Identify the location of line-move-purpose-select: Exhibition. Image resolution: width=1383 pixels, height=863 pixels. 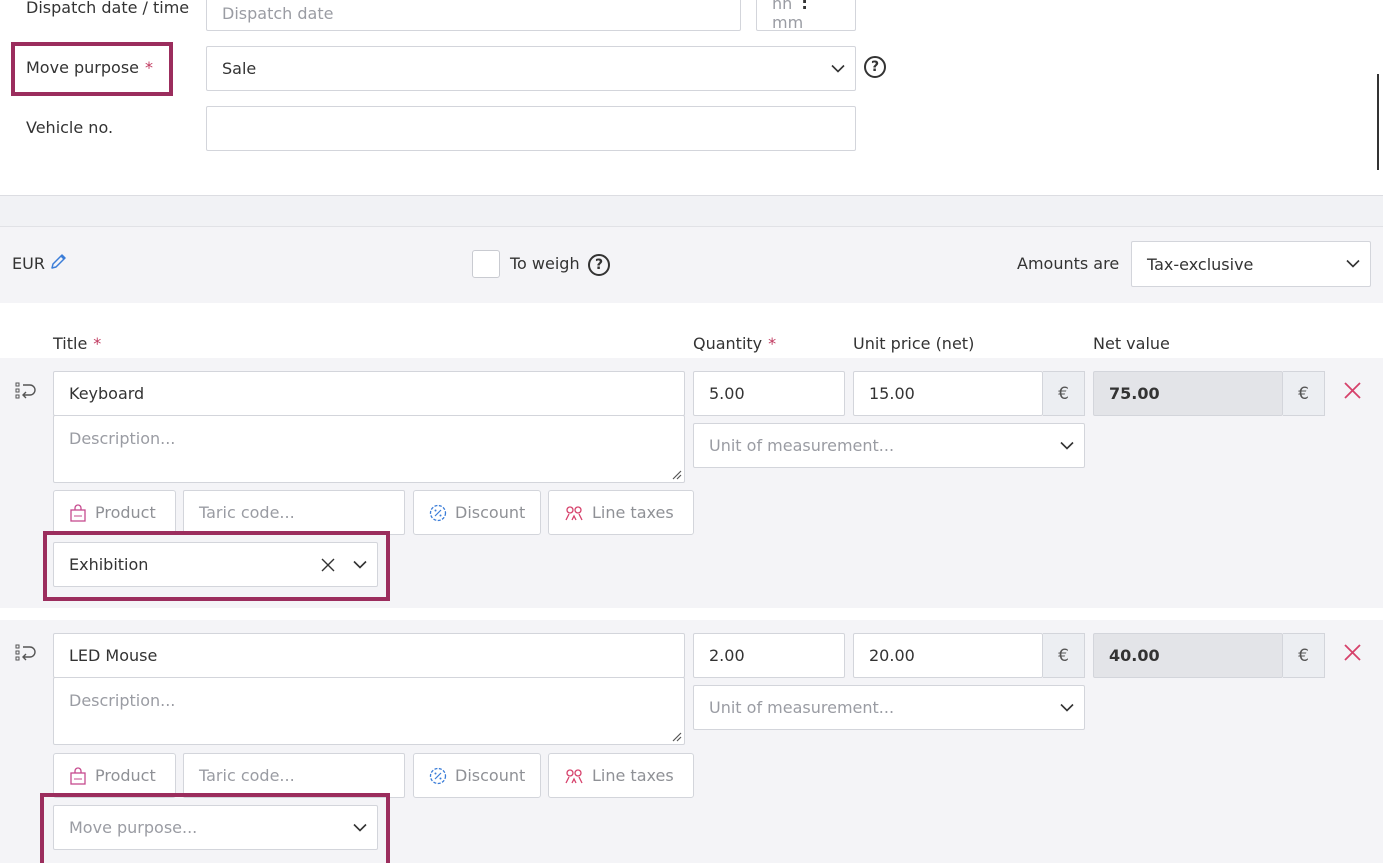
(215, 564).